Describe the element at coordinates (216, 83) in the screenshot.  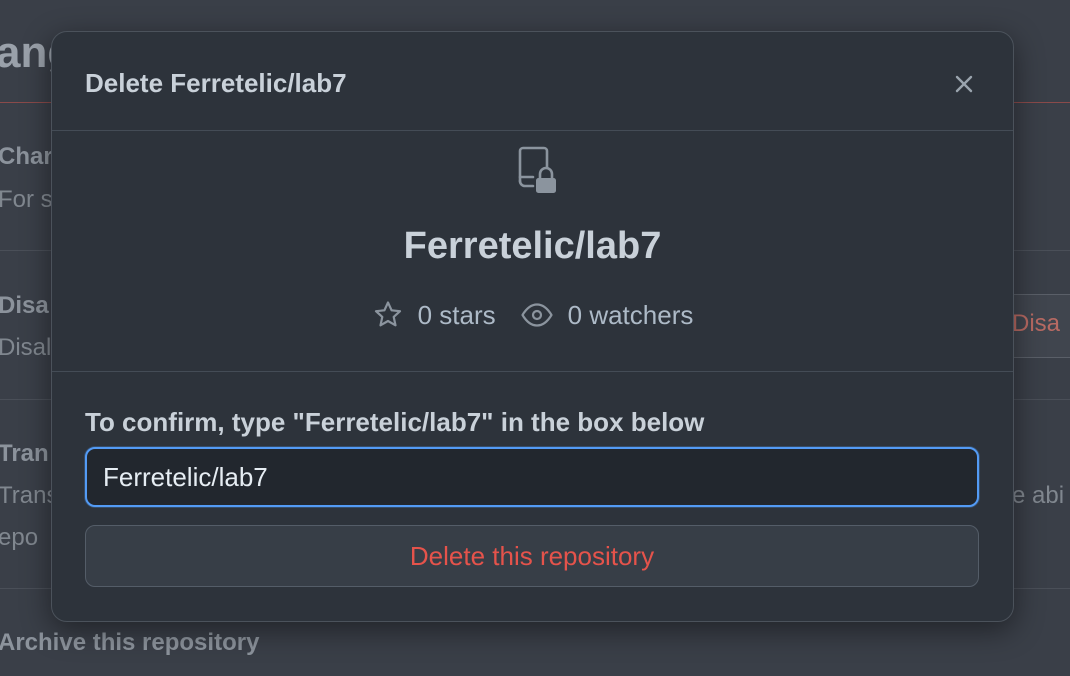
I see `dialog-title: Delete Ferretelic/lab7` at that location.